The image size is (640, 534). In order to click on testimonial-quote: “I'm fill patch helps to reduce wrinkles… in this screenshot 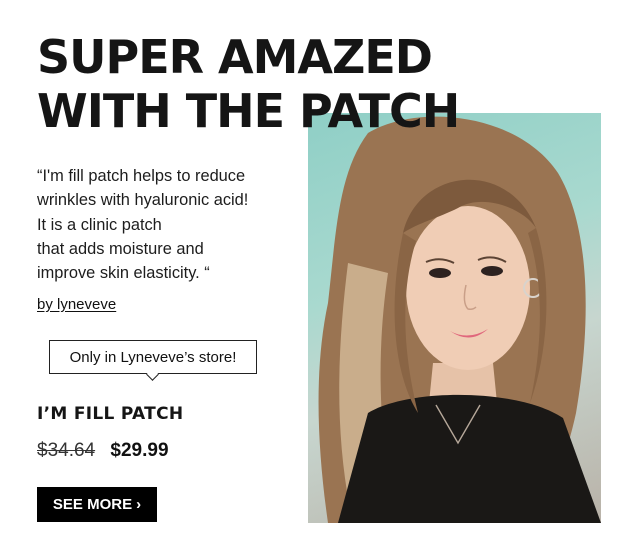, I will do `click(168, 224)`.